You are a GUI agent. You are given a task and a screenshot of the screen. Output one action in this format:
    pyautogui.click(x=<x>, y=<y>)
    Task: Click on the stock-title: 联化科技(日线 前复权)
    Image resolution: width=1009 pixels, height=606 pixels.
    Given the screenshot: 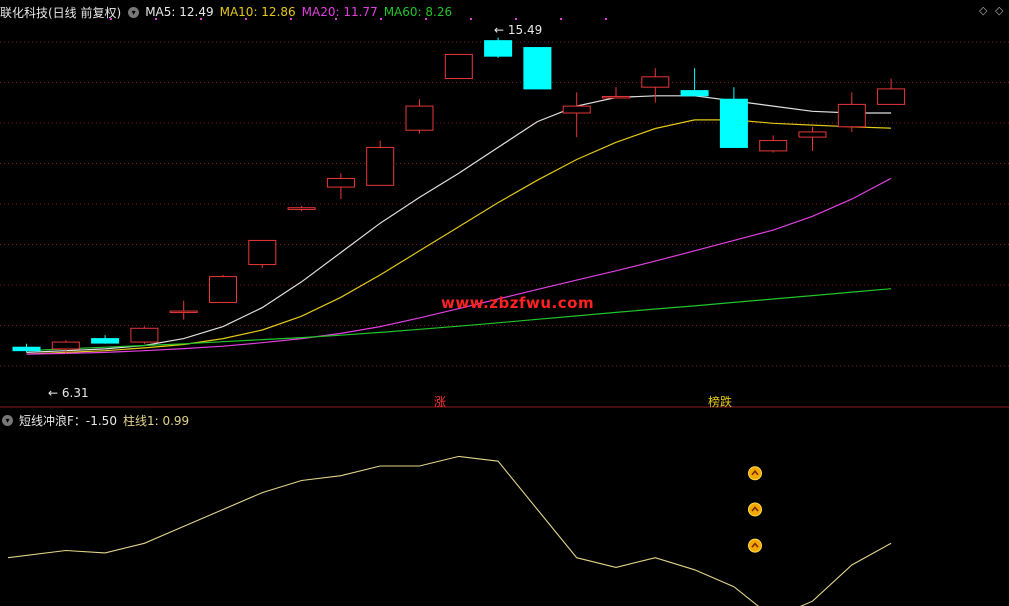 What is the action you would take?
    pyautogui.click(x=61, y=12)
    